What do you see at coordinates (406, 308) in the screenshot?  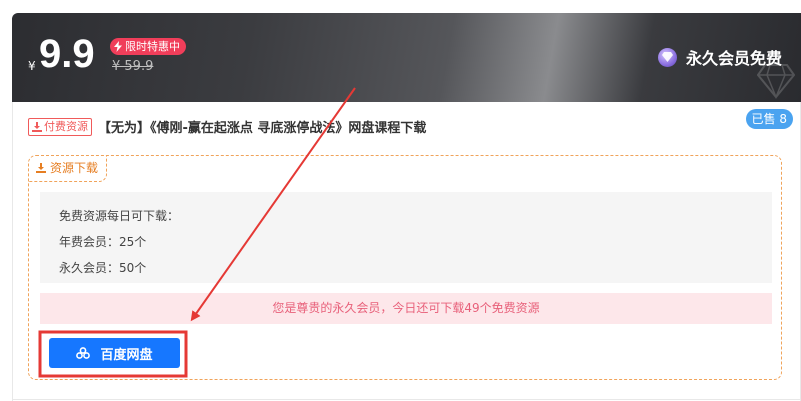 I see `member-notice: 您是尊贵的永久会员，今日还可下载49个免费资源` at bounding box center [406, 308].